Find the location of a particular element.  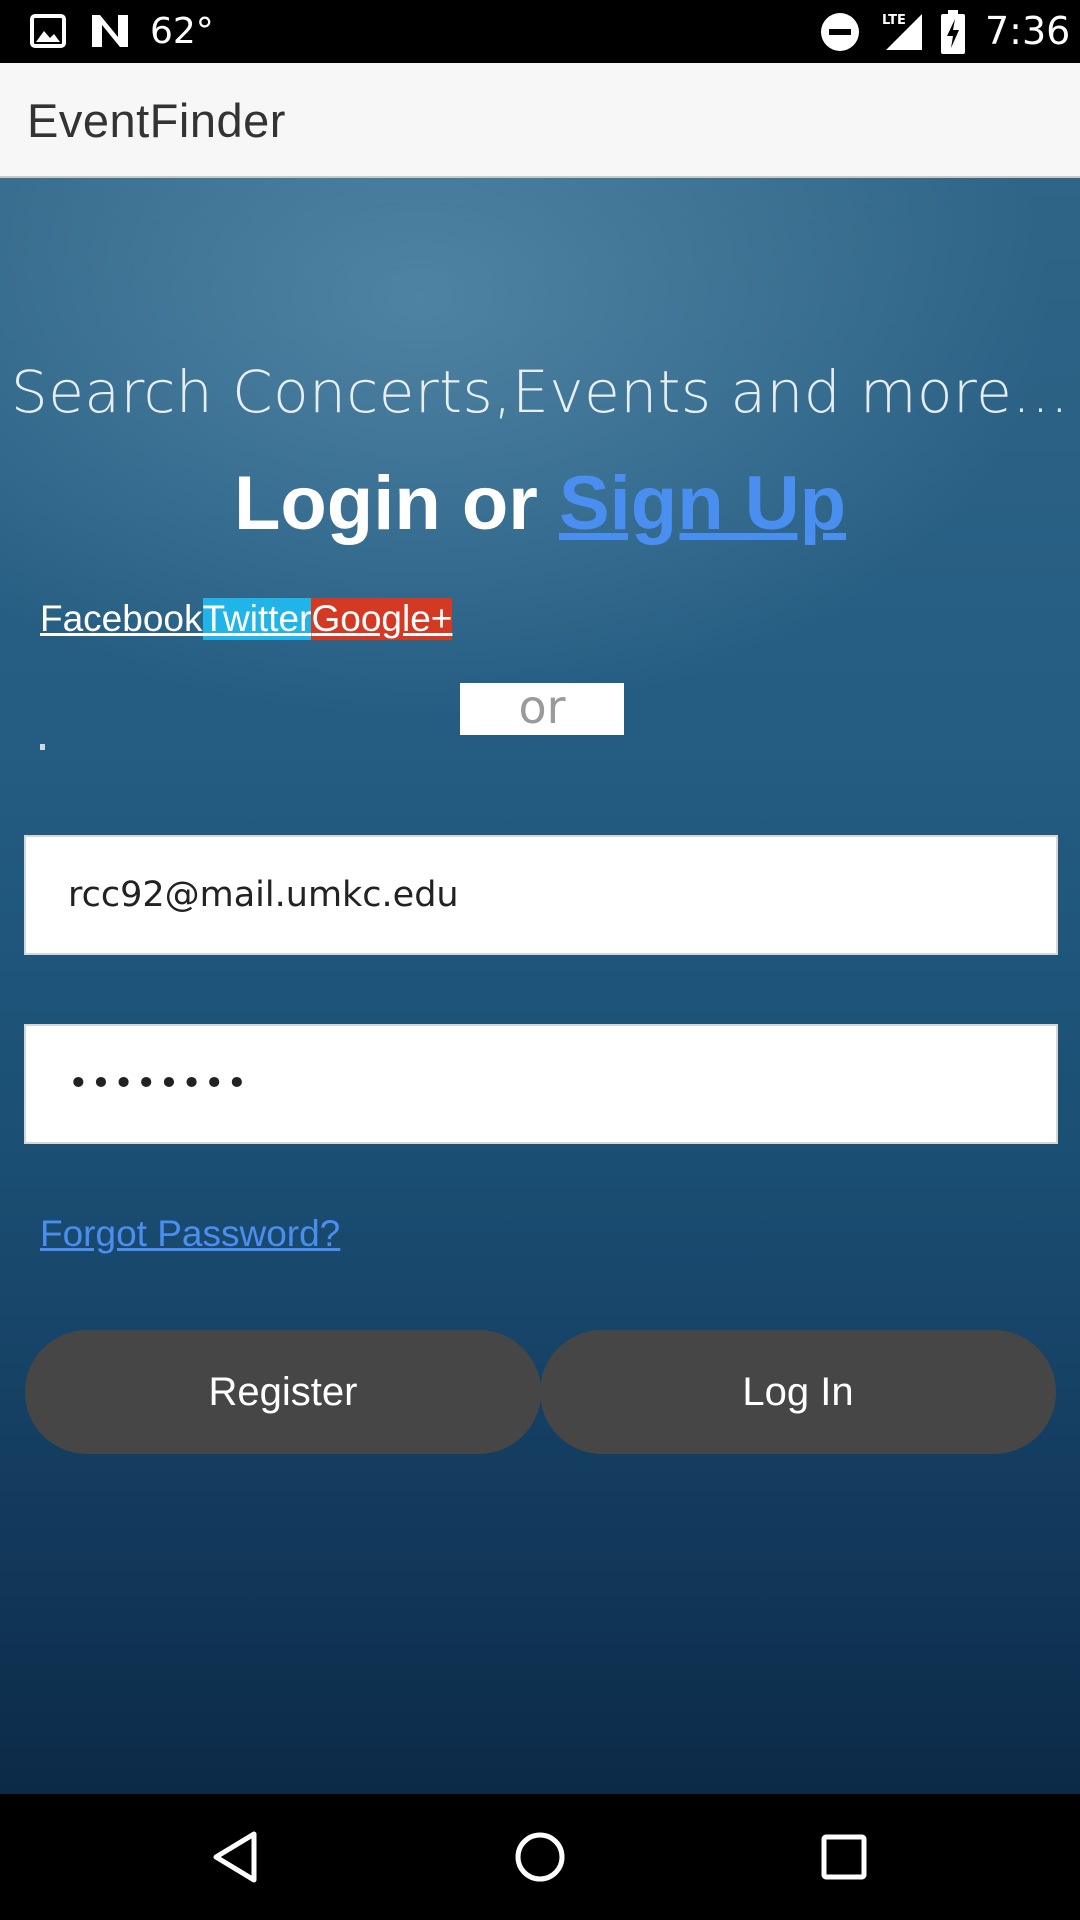

home-icon is located at coordinates (540, 1857).